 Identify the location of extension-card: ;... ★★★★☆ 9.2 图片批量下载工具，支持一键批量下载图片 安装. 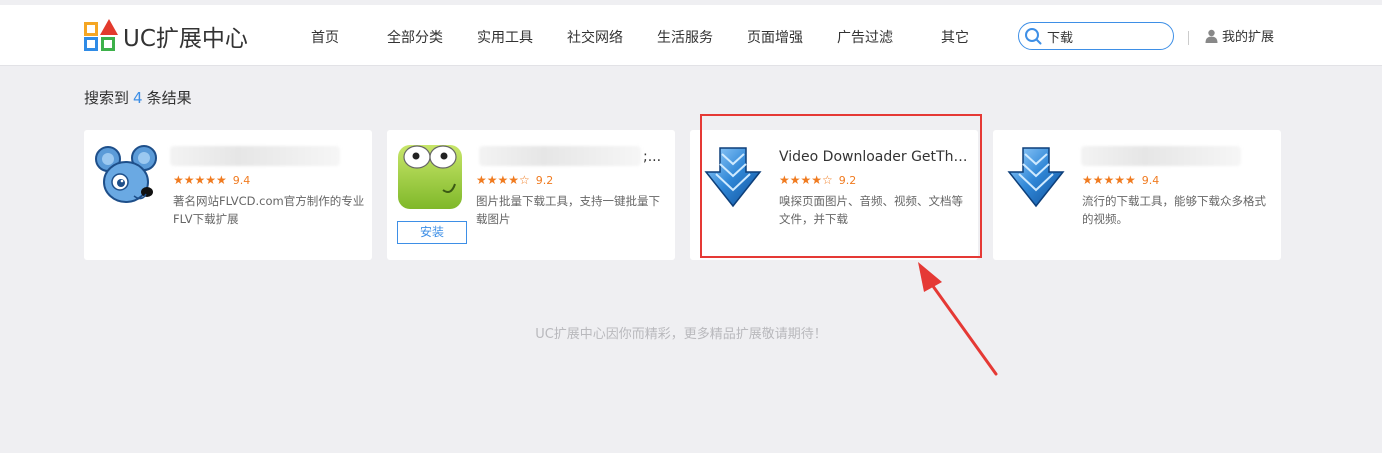
(531, 195).